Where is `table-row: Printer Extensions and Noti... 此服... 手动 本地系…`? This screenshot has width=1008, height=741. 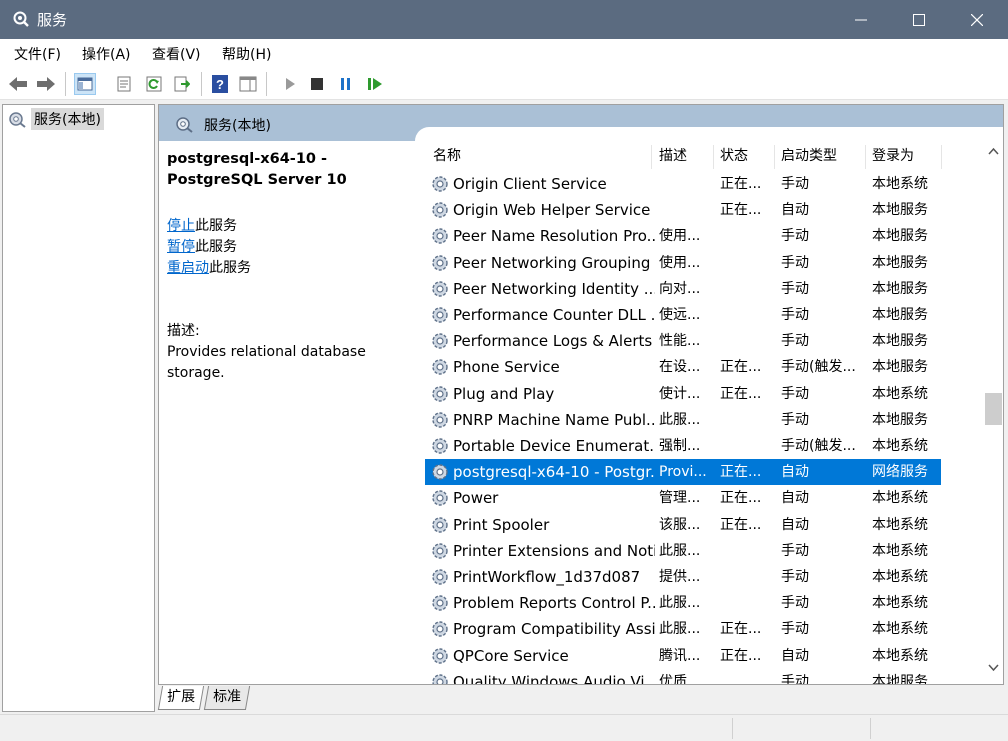 table-row: Printer Extensions and Noti... 此服... 手动 本地系… is located at coordinates (683, 551).